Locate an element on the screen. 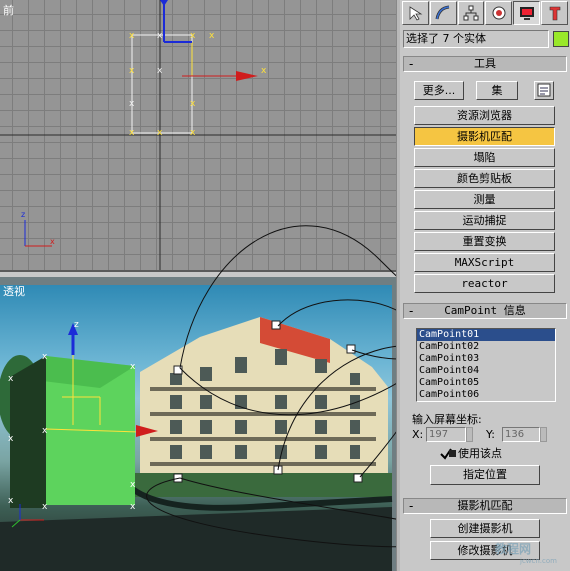  create-camera-button: 创建摄影机 is located at coordinates (485, 528).